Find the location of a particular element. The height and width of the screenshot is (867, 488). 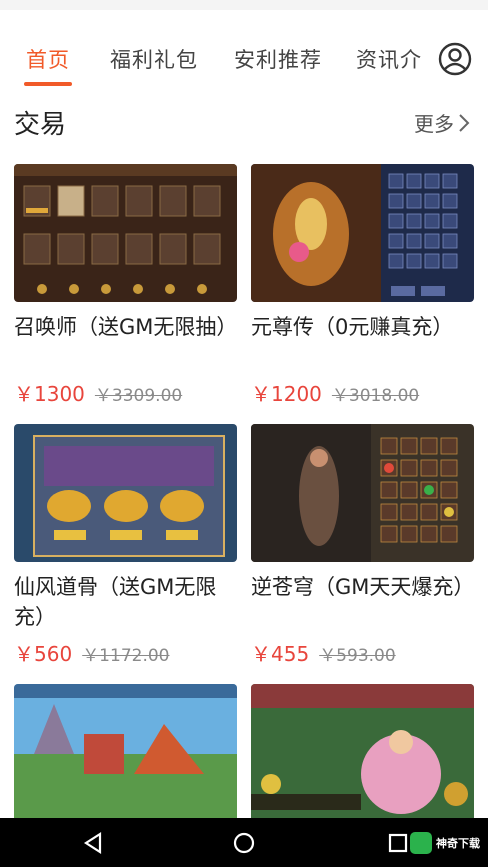

card-title: 逆苍穹（GM天天爆充） is located at coordinates (362, 587).